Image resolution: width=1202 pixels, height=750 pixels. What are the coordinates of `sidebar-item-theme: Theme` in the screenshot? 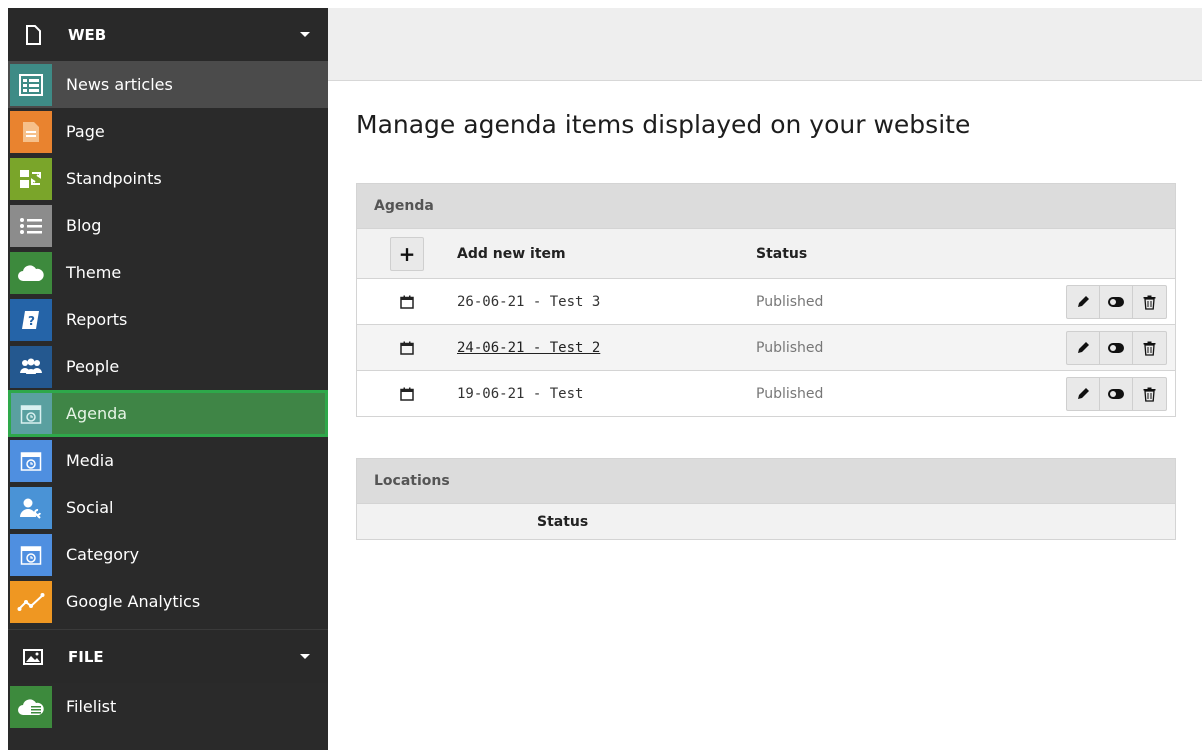 It's located at (168, 272).